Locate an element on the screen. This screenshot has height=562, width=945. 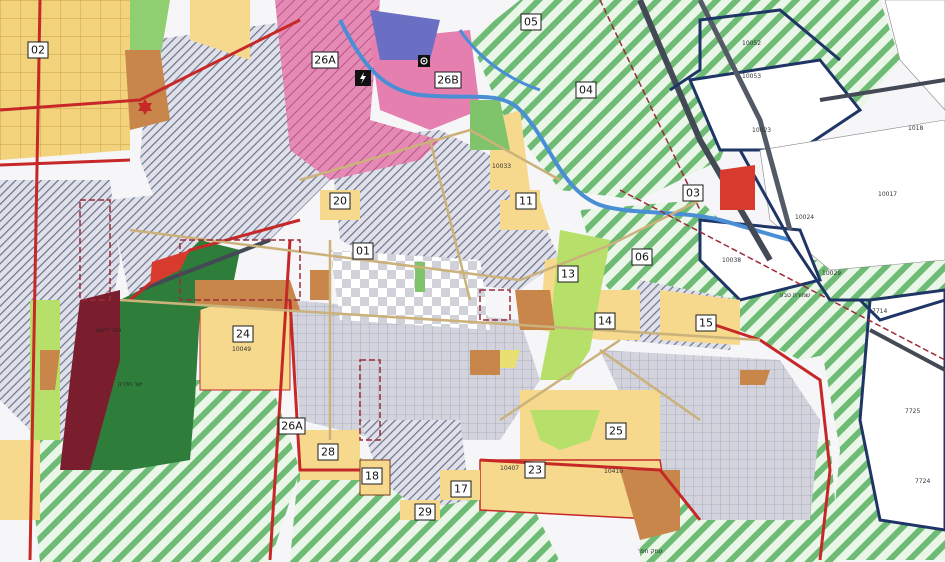
svg-text: 14 is located at coordinates (605, 321).